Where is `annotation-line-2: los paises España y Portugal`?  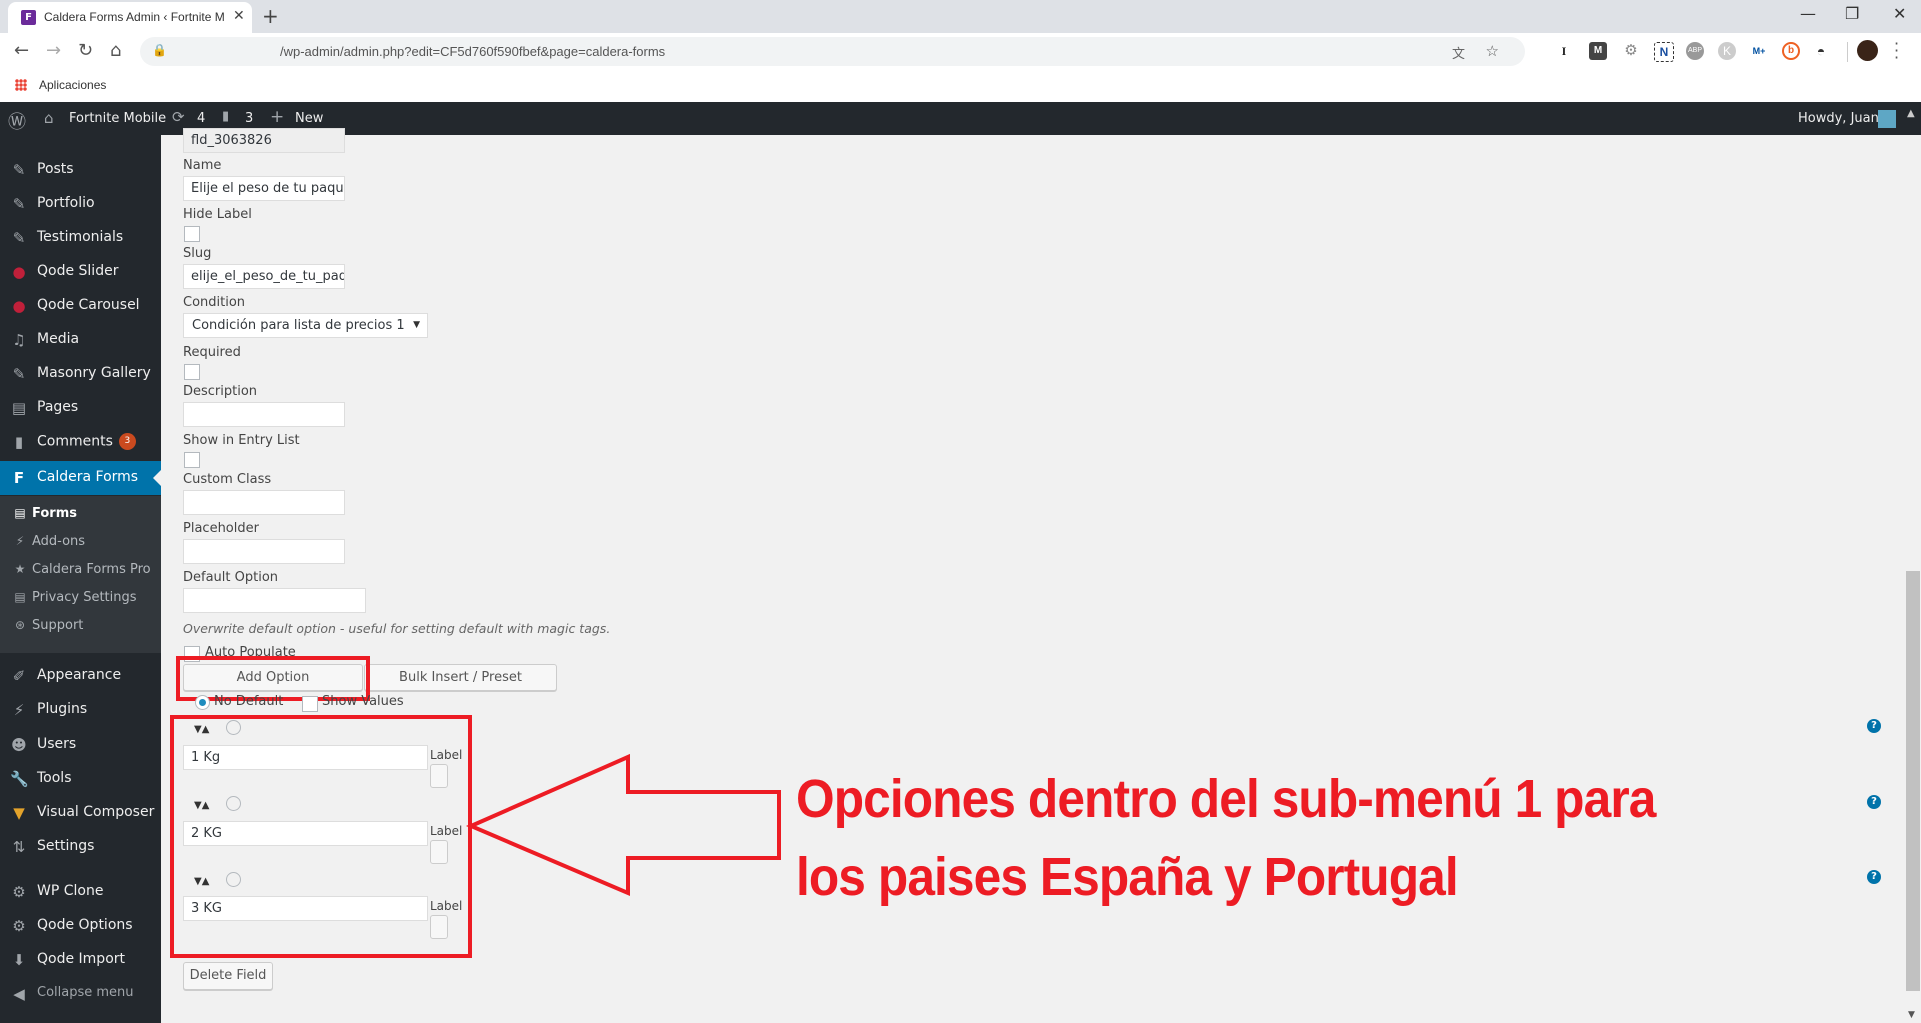
annotation-line-2: los paises España y Portugal is located at coordinates (1127, 877).